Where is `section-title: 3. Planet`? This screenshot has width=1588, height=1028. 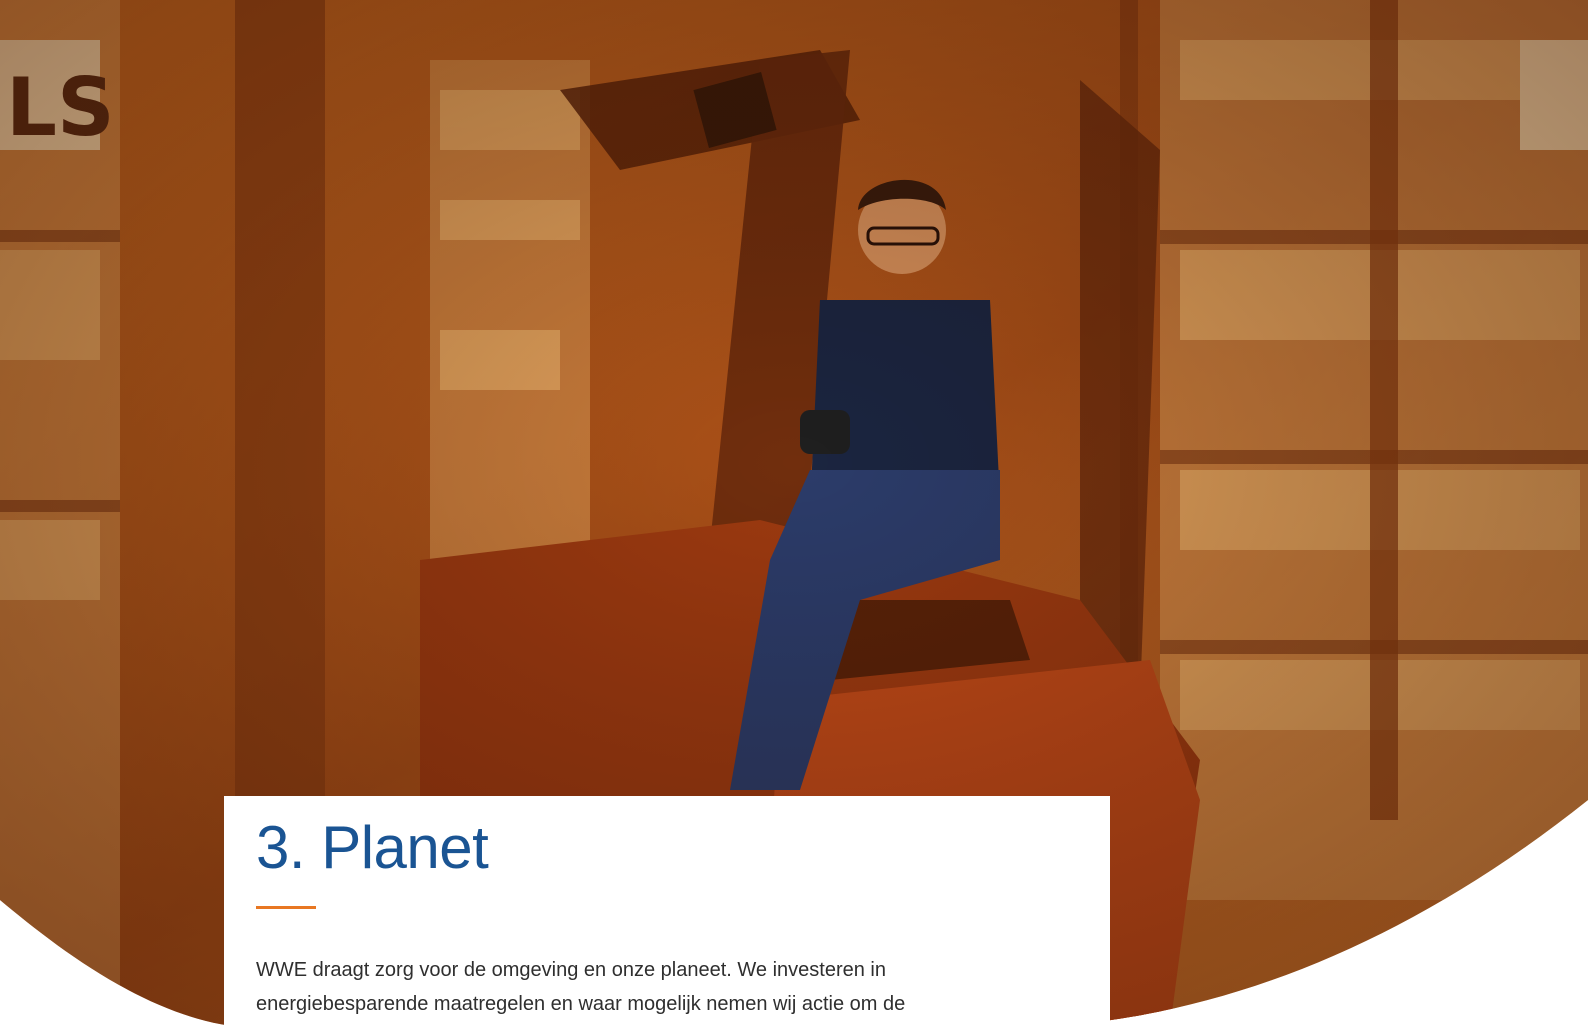
section-title: 3. Planet is located at coordinates (372, 847).